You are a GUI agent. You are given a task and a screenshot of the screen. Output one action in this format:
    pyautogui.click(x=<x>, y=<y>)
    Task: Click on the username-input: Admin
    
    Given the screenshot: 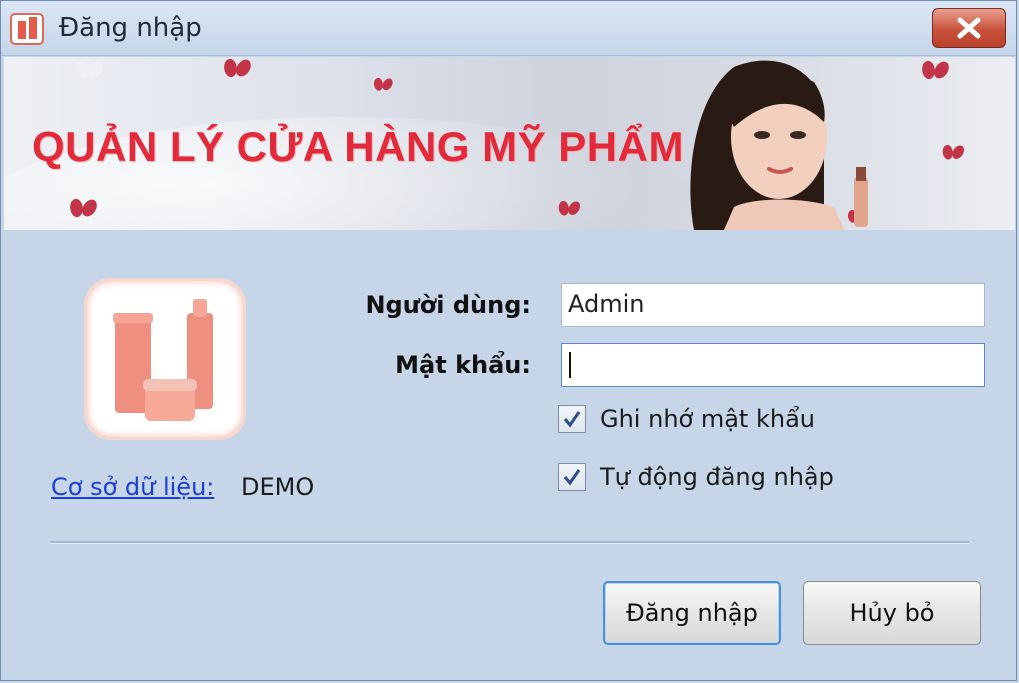 What is the action you would take?
    pyautogui.click(x=773, y=305)
    